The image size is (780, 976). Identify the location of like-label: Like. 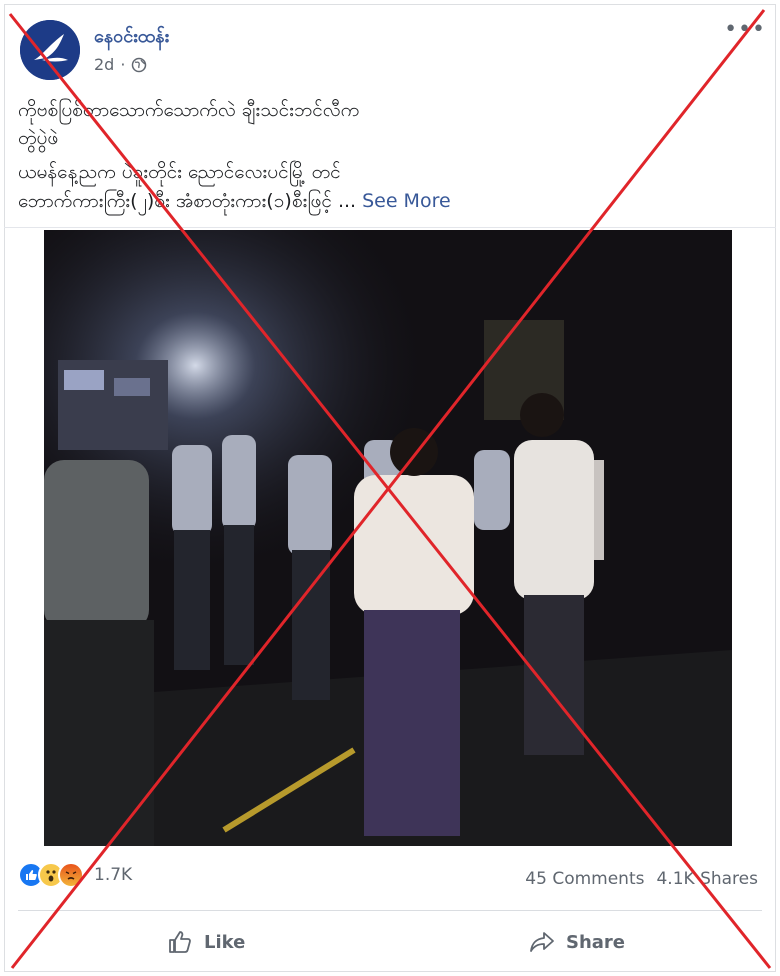
(225, 942).